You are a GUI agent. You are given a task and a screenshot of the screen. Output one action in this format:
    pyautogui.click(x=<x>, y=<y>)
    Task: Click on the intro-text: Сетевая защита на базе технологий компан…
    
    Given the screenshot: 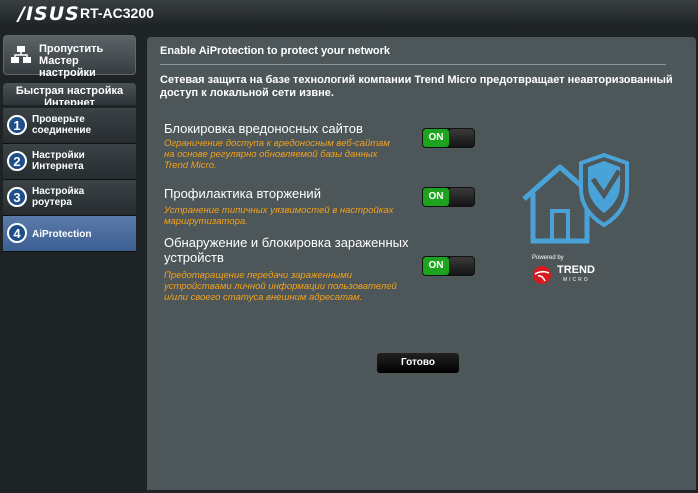 What is the action you would take?
    pyautogui.click(x=416, y=86)
    